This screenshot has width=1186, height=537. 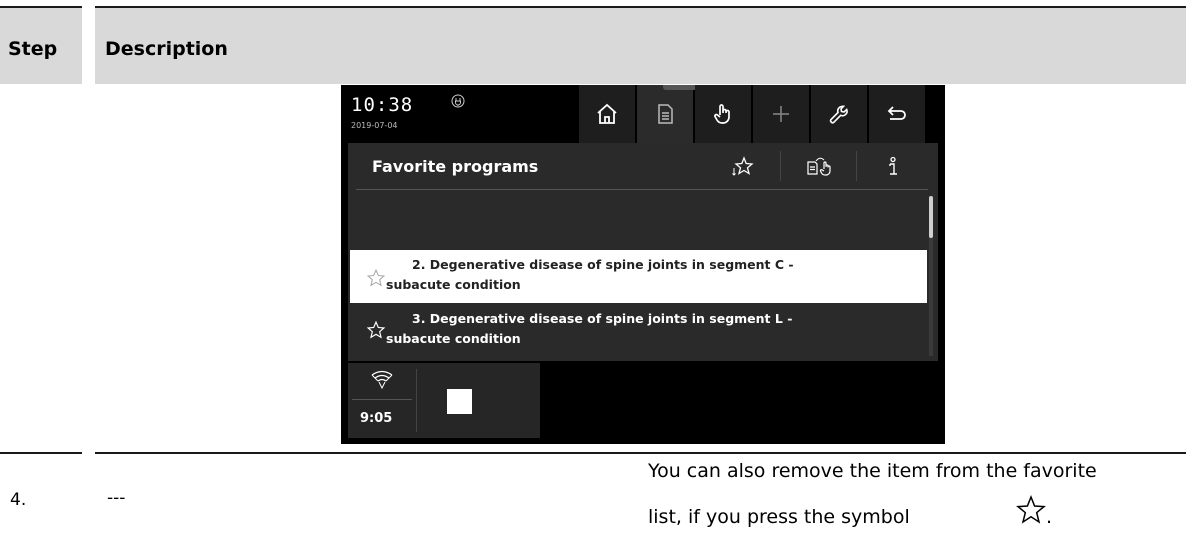 What do you see at coordinates (382, 380) in the screenshot?
I see `applicator-icon` at bounding box center [382, 380].